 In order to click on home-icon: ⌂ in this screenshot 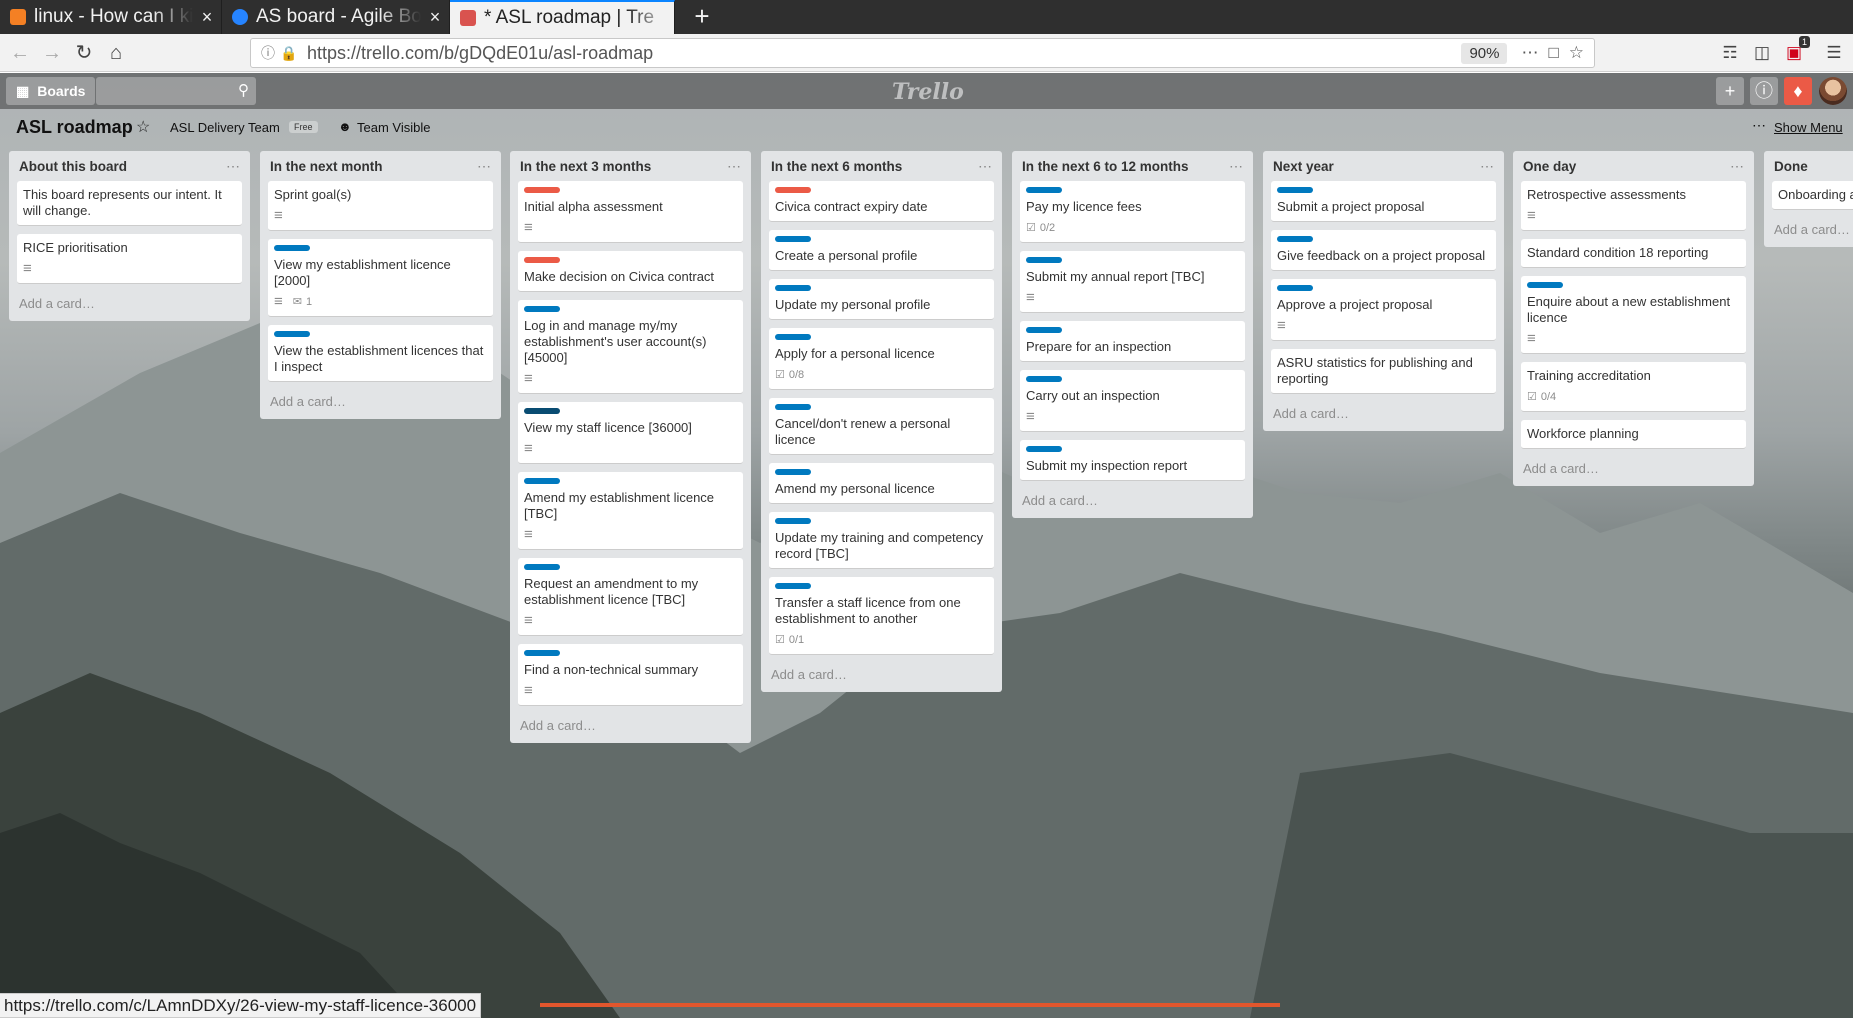, I will do `click(116, 53)`.